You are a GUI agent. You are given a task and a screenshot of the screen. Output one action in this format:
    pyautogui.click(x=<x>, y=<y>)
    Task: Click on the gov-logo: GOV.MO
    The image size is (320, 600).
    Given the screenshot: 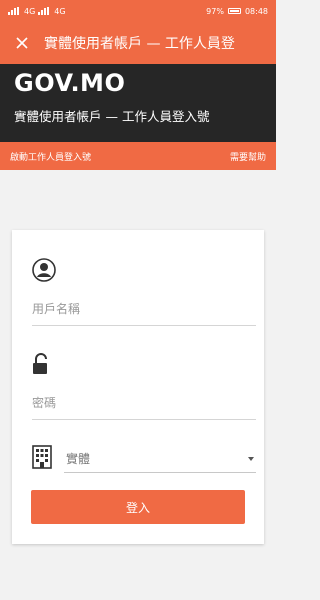 What is the action you would take?
    pyautogui.click(x=70, y=83)
    